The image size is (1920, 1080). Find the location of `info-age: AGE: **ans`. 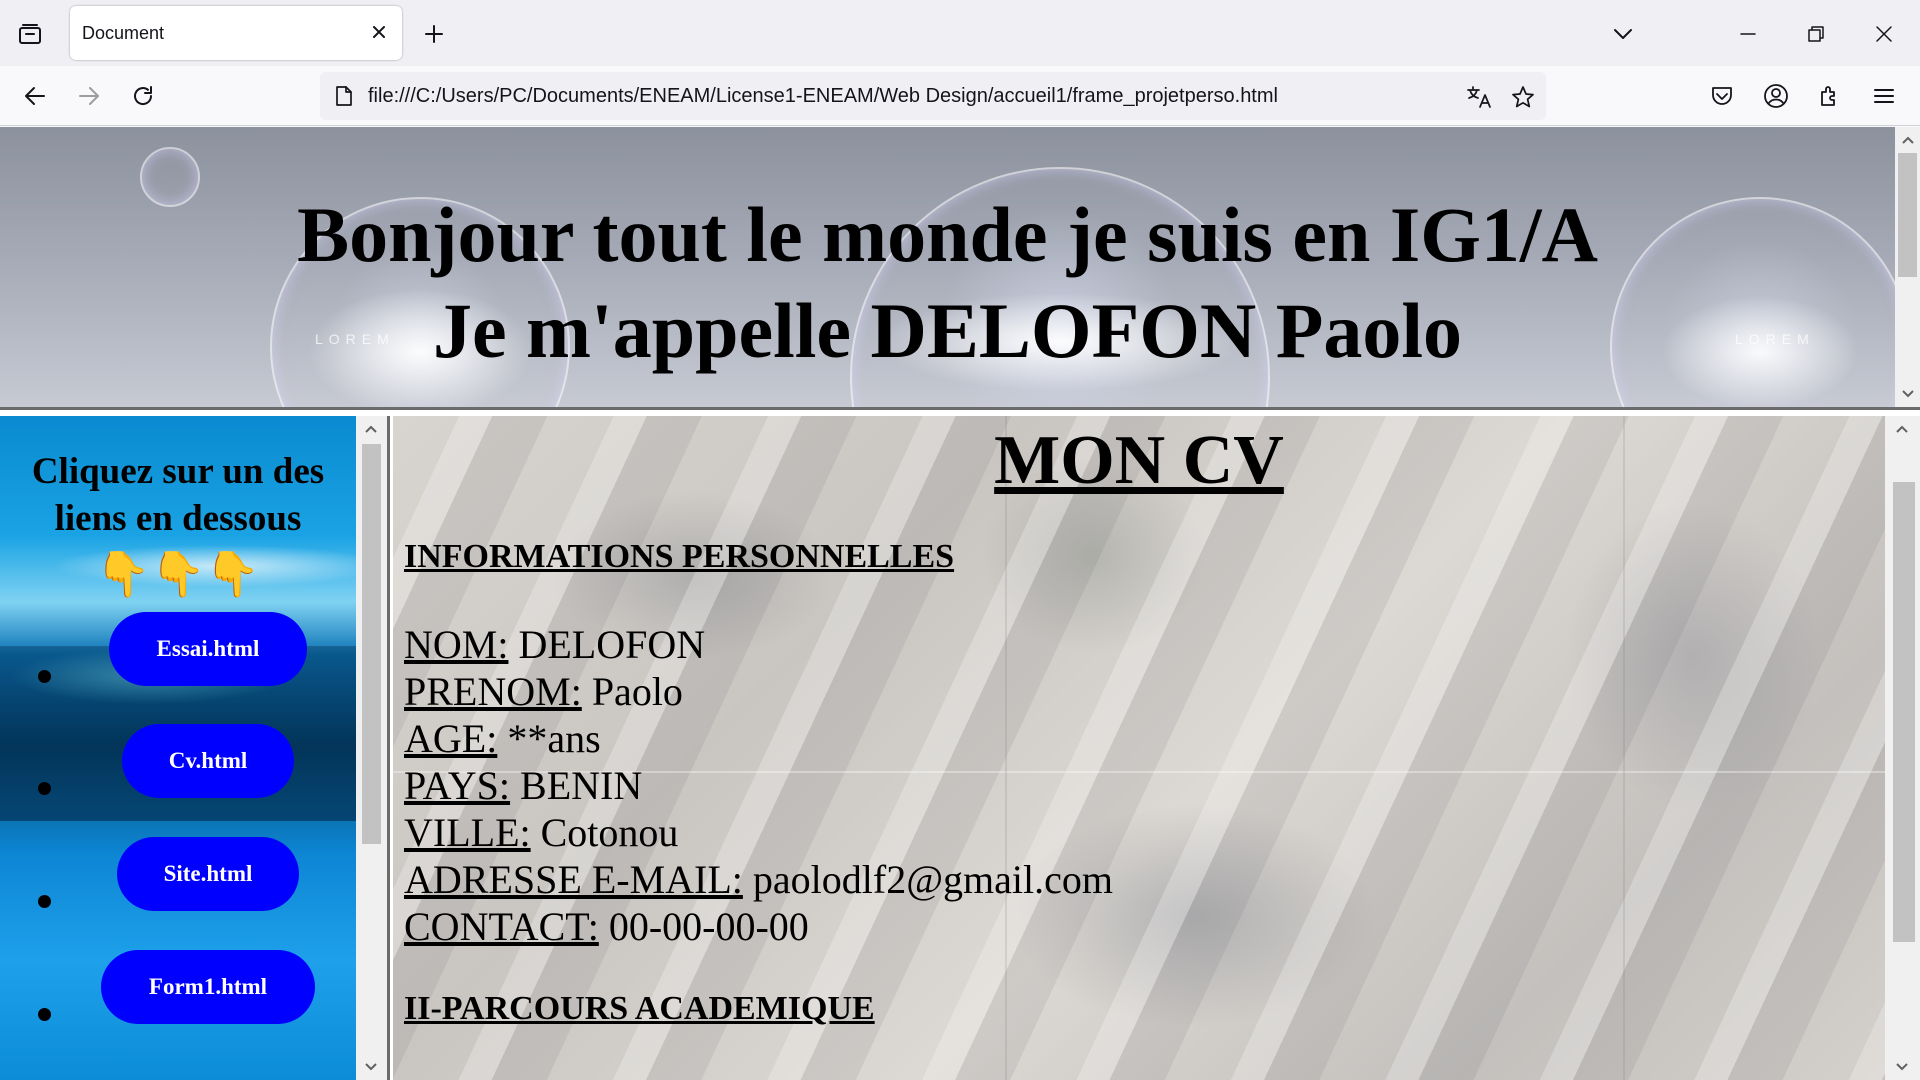

info-age: AGE: **ans is located at coordinates (502, 738).